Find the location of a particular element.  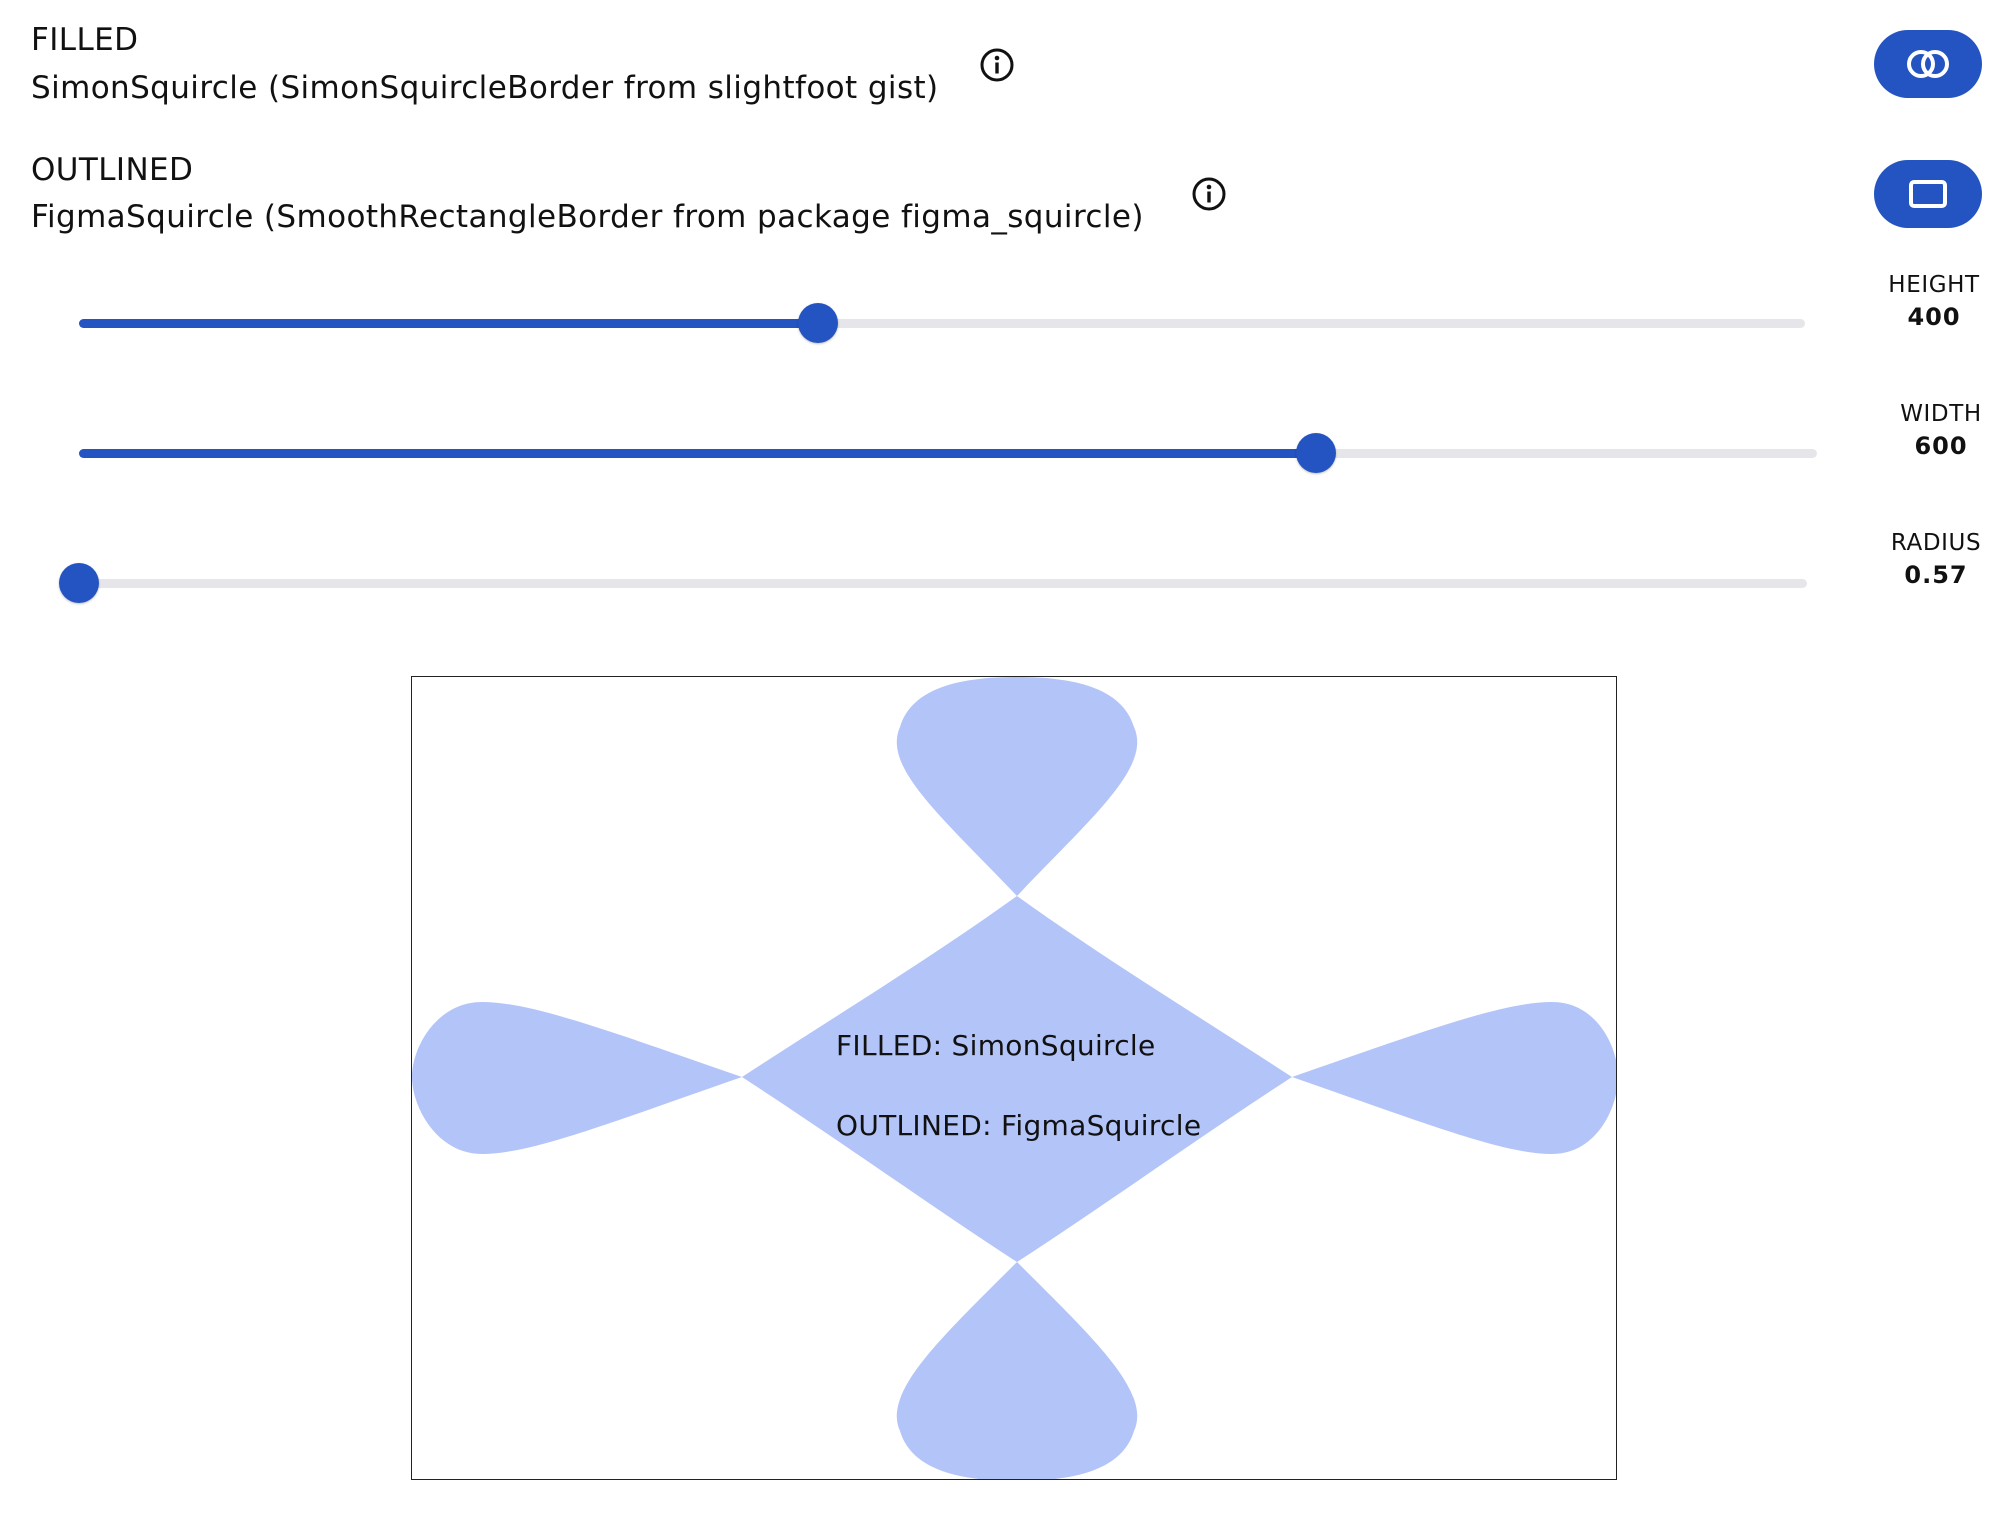

height-label: HEIGHT is located at coordinates (1934, 285).